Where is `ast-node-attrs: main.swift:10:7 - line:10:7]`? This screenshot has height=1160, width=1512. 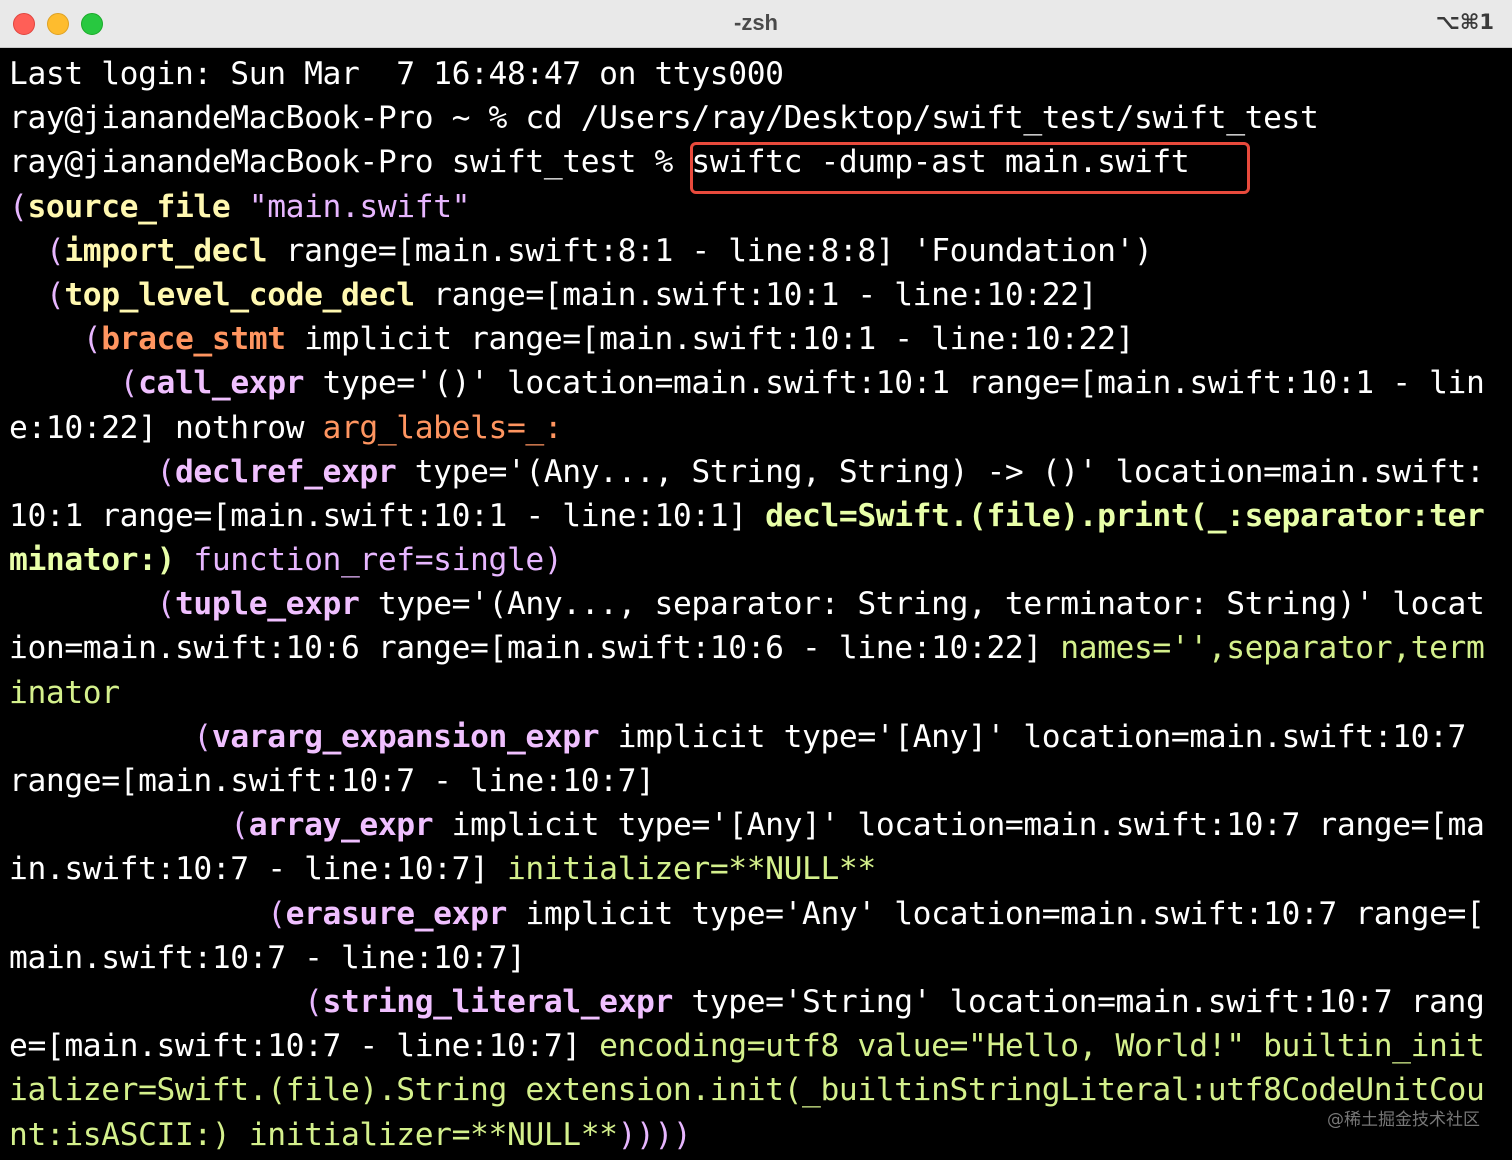
ast-node-attrs: main.swift:10:7 - line:10:7] is located at coordinates (267, 957).